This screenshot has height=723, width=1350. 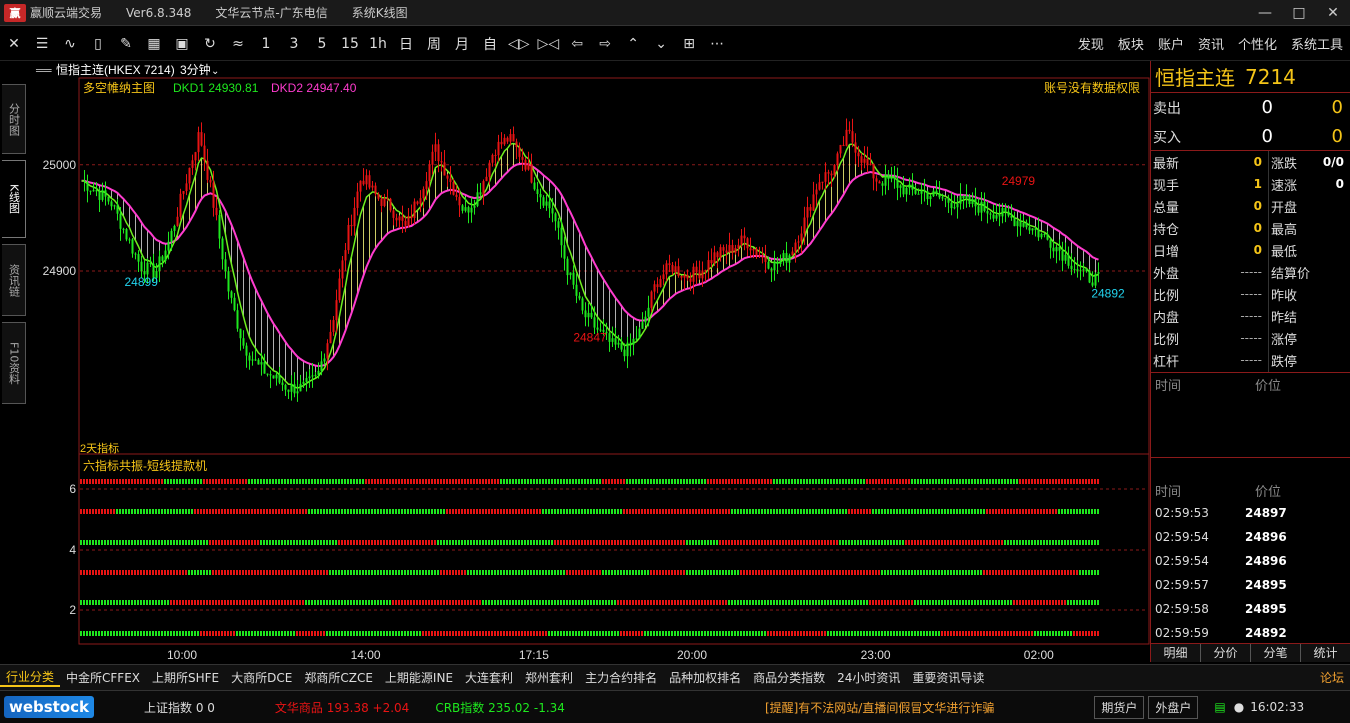 I want to click on menu-news: 资讯, so click(x=1211, y=43).